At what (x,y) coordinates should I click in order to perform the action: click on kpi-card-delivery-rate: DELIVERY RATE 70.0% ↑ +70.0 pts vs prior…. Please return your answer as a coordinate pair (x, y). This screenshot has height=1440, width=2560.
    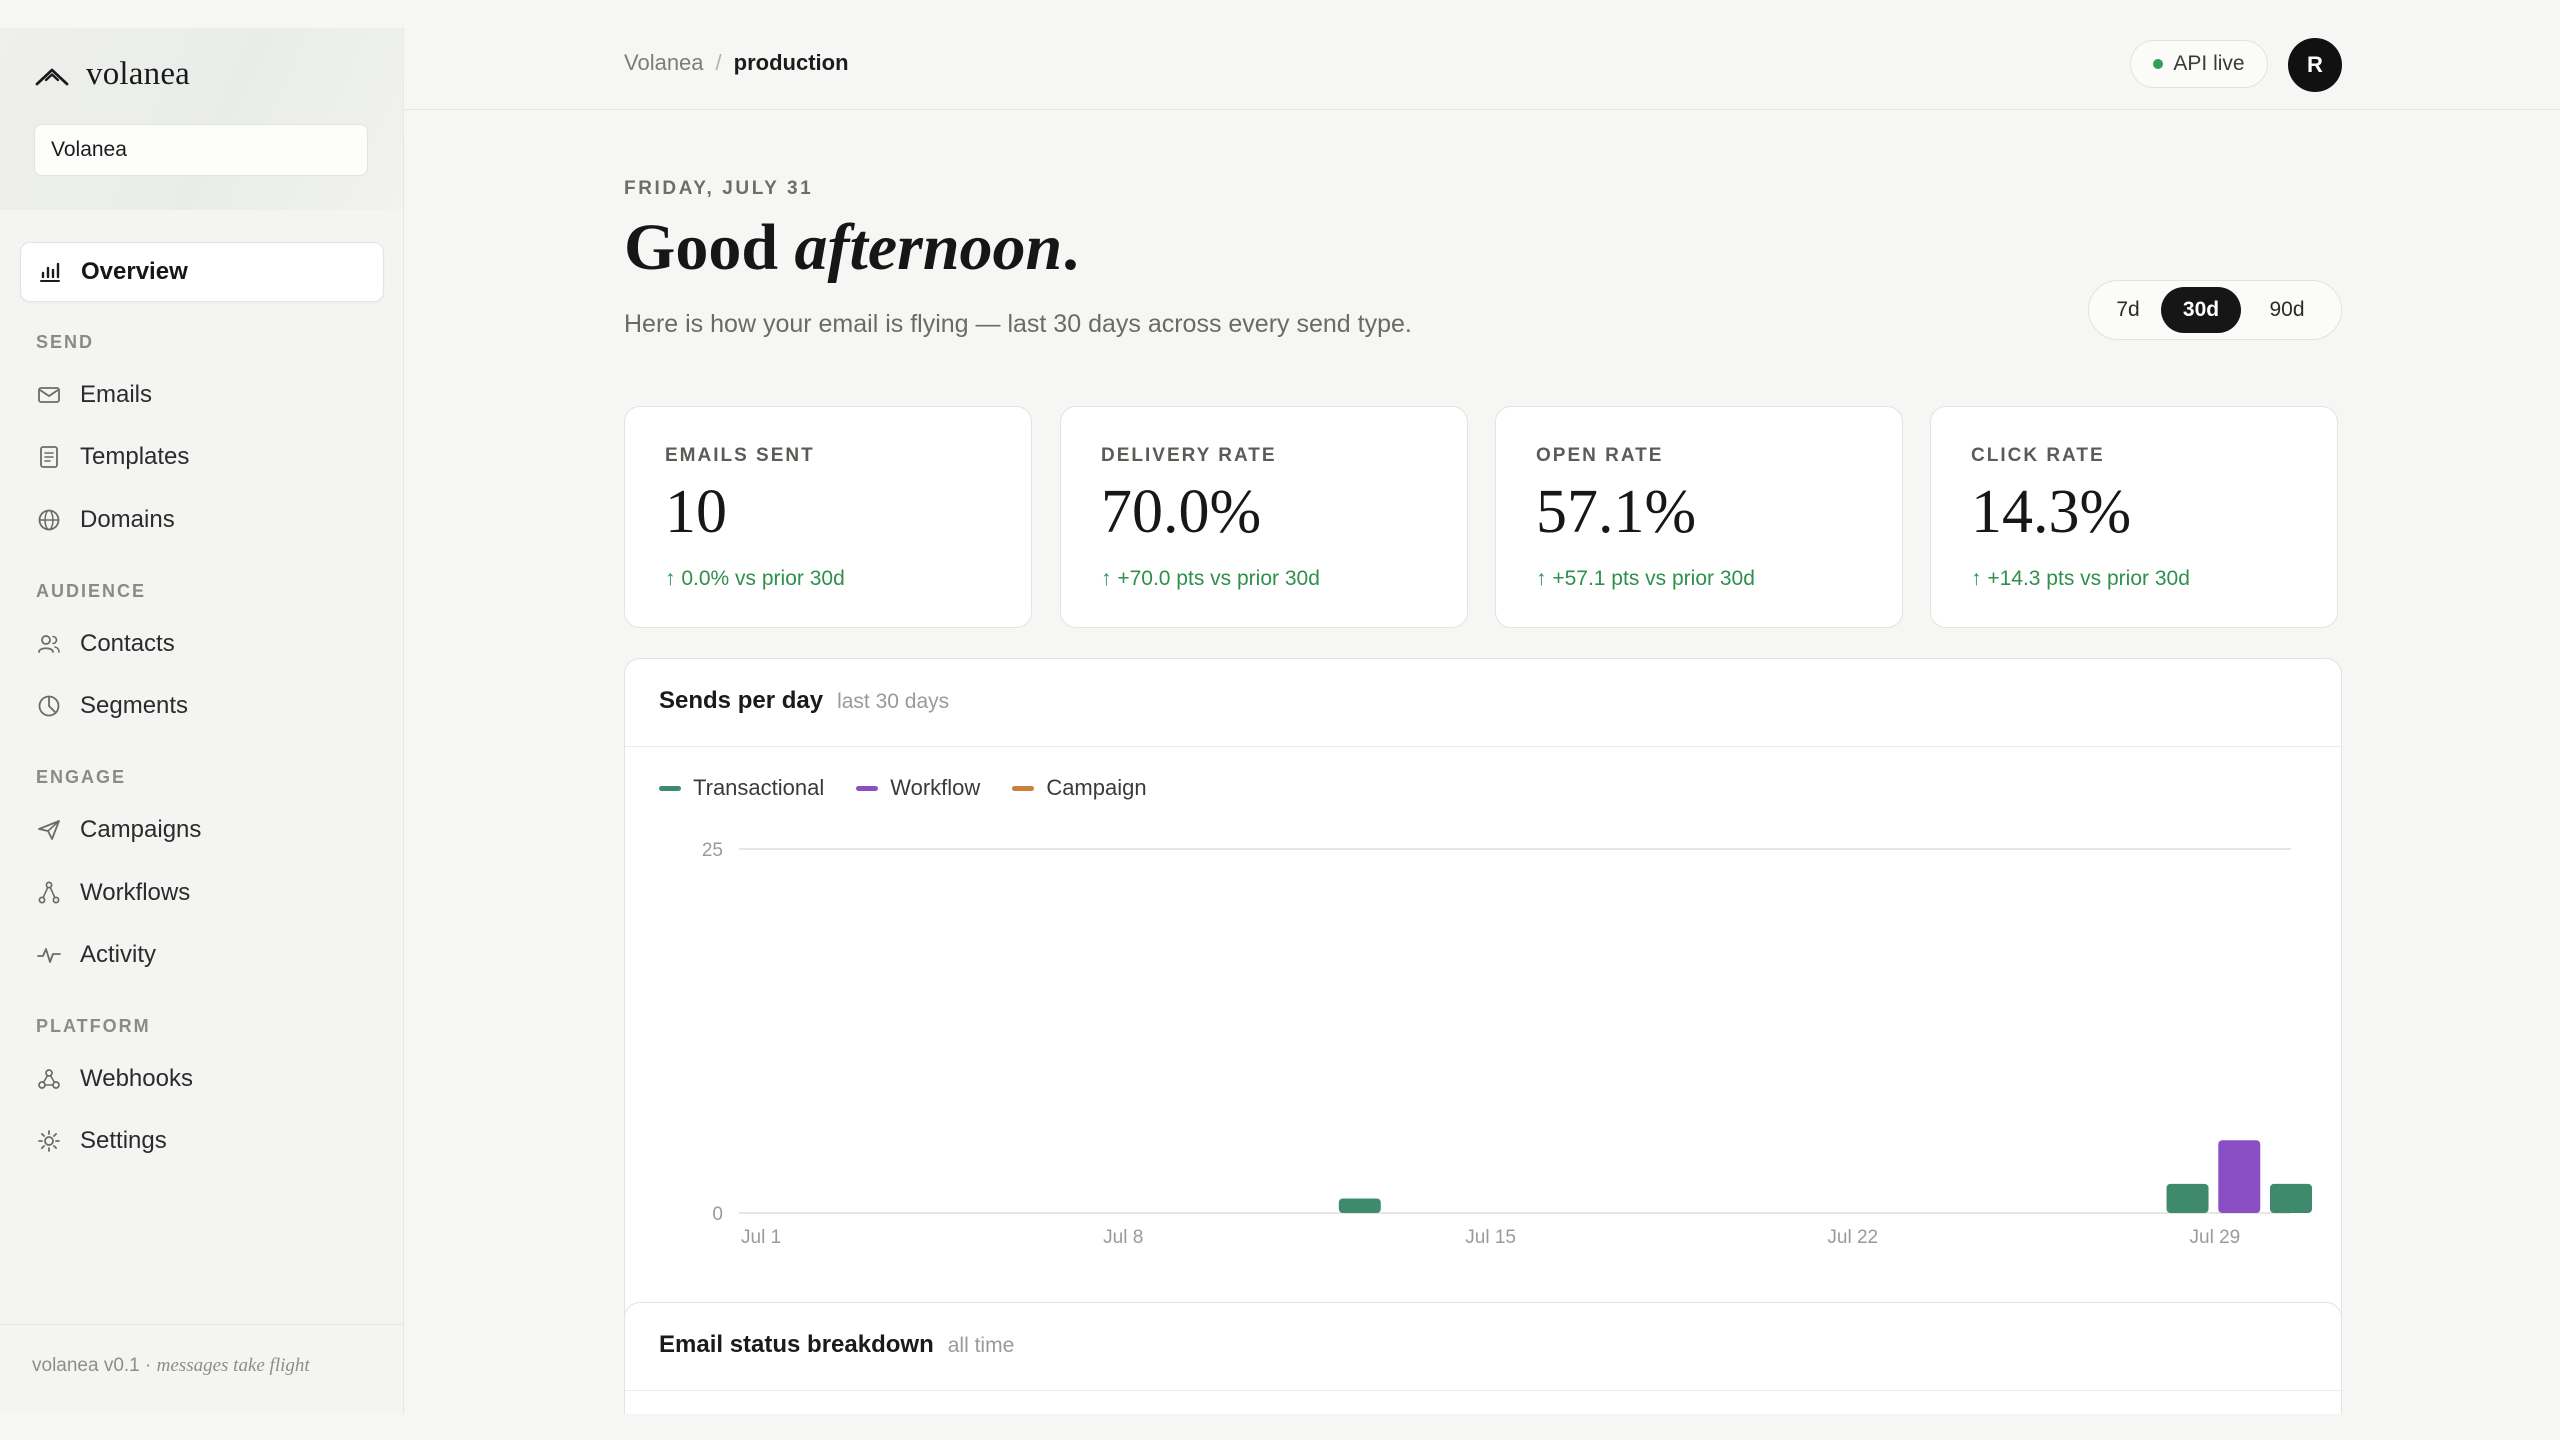
    Looking at the image, I should click on (1264, 517).